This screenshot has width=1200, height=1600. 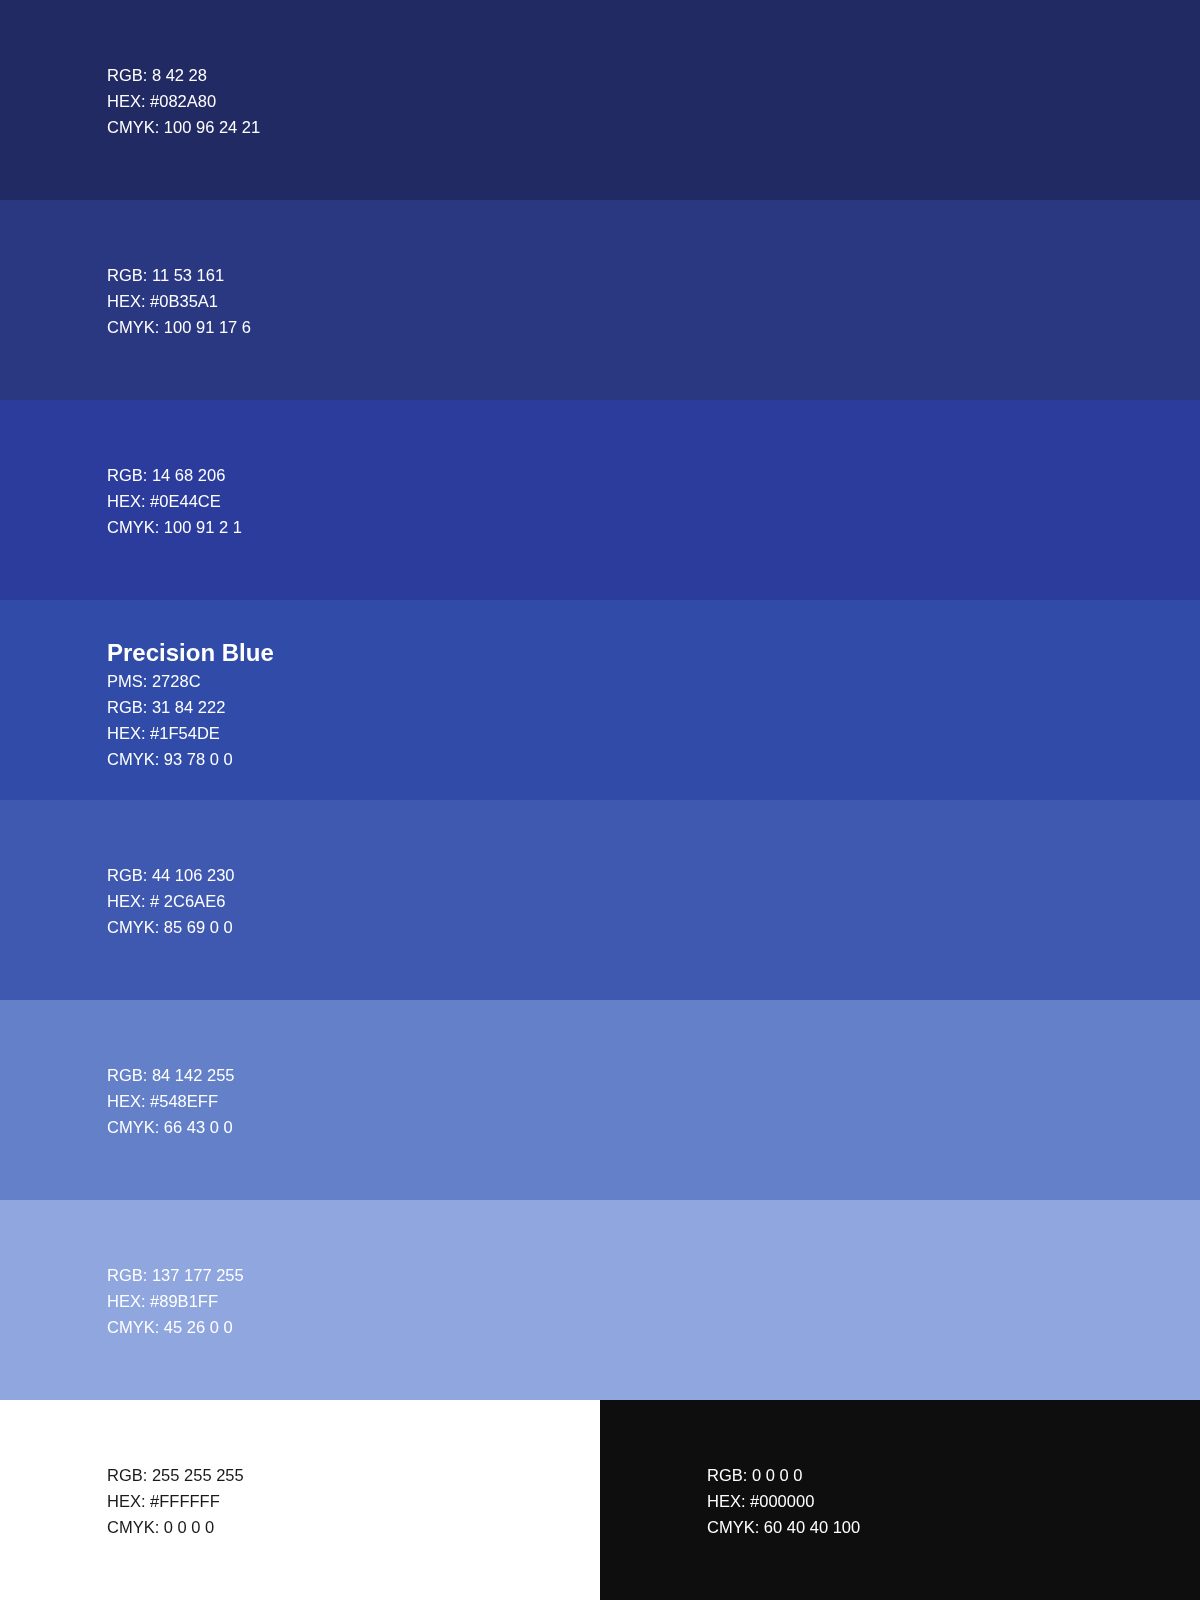 I want to click on swatch-value: HEX: #548EFF, so click(x=162, y=1101).